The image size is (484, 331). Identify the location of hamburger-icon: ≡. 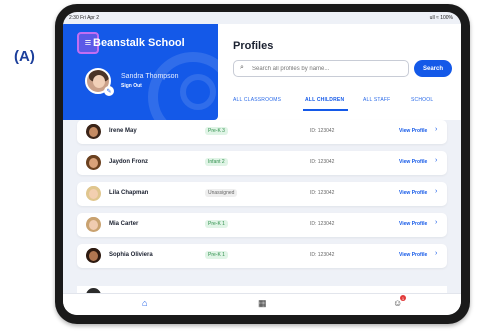
(88, 42).